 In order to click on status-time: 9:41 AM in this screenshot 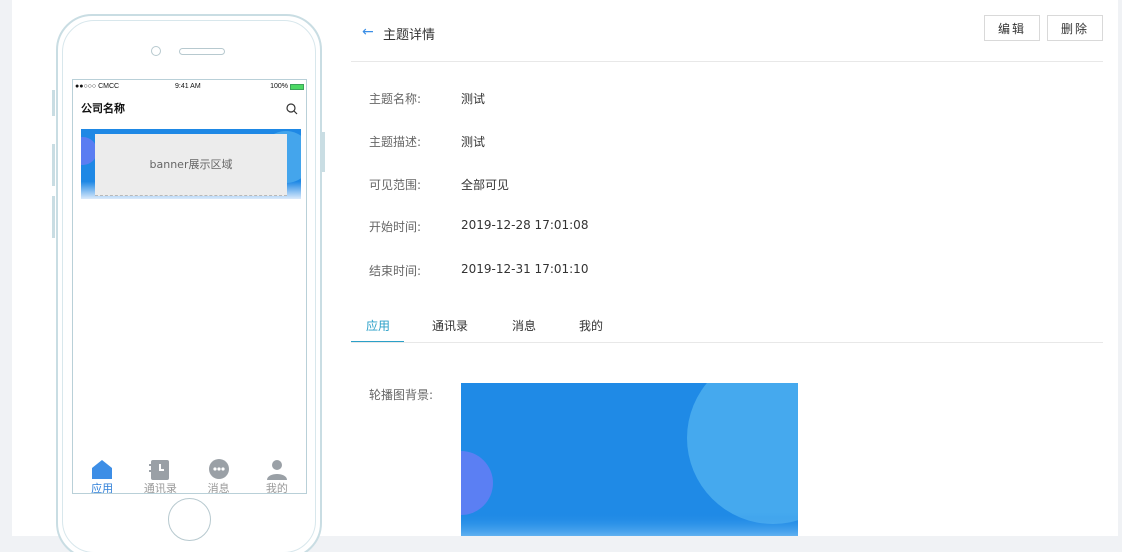, I will do `click(188, 86)`.